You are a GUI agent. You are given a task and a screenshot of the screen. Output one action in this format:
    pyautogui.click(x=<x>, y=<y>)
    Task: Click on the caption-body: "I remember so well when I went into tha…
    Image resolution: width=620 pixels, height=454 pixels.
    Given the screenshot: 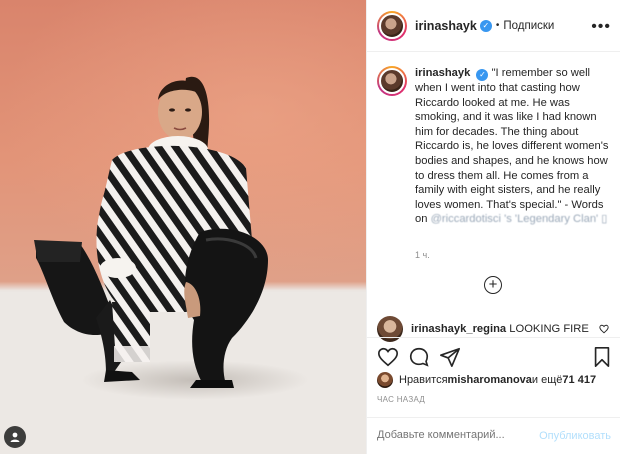 What is the action you would take?
    pyautogui.click(x=512, y=146)
    